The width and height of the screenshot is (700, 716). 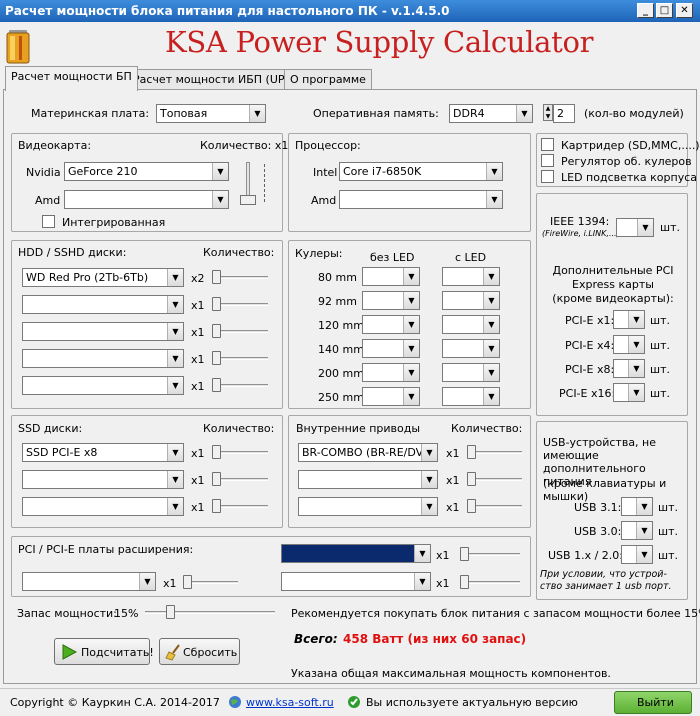 I want to click on drives-title: Внутренние приводы, so click(x=358, y=428).